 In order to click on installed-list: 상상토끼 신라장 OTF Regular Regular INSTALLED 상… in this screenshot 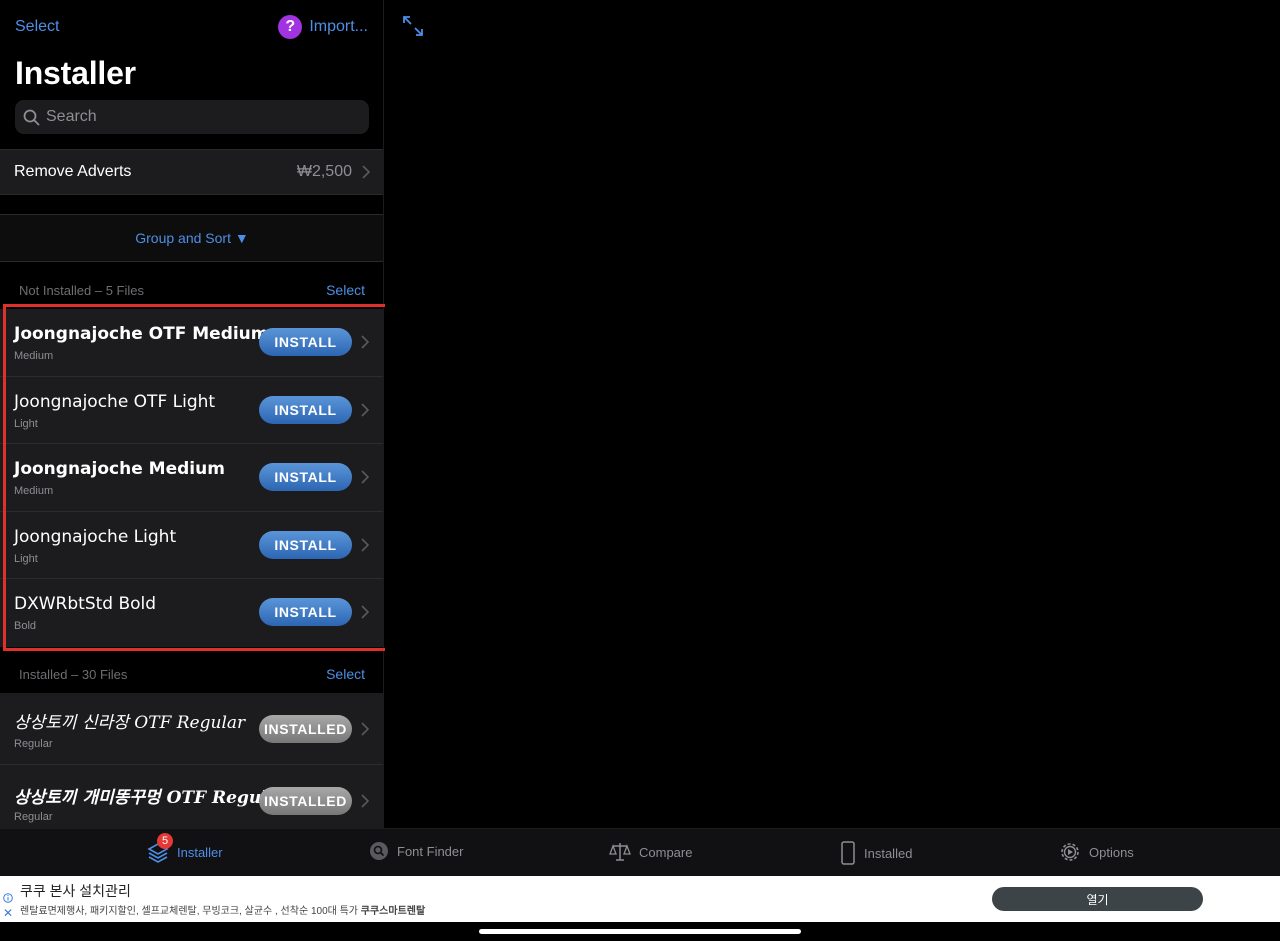, I will do `click(191, 760)`.